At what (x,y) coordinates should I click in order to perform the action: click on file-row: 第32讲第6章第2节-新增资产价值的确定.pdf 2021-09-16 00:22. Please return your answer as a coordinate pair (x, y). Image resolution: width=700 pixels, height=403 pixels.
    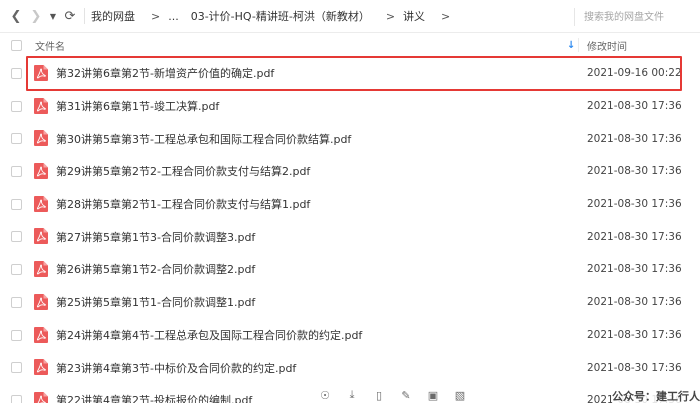
    Looking at the image, I should click on (350, 73).